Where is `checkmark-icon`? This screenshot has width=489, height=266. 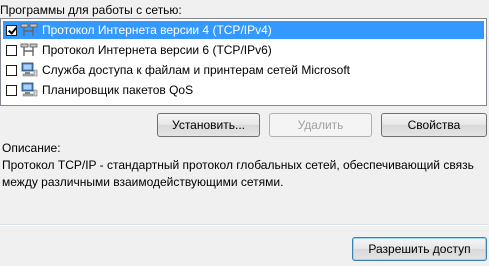 checkmark-icon is located at coordinates (12, 29).